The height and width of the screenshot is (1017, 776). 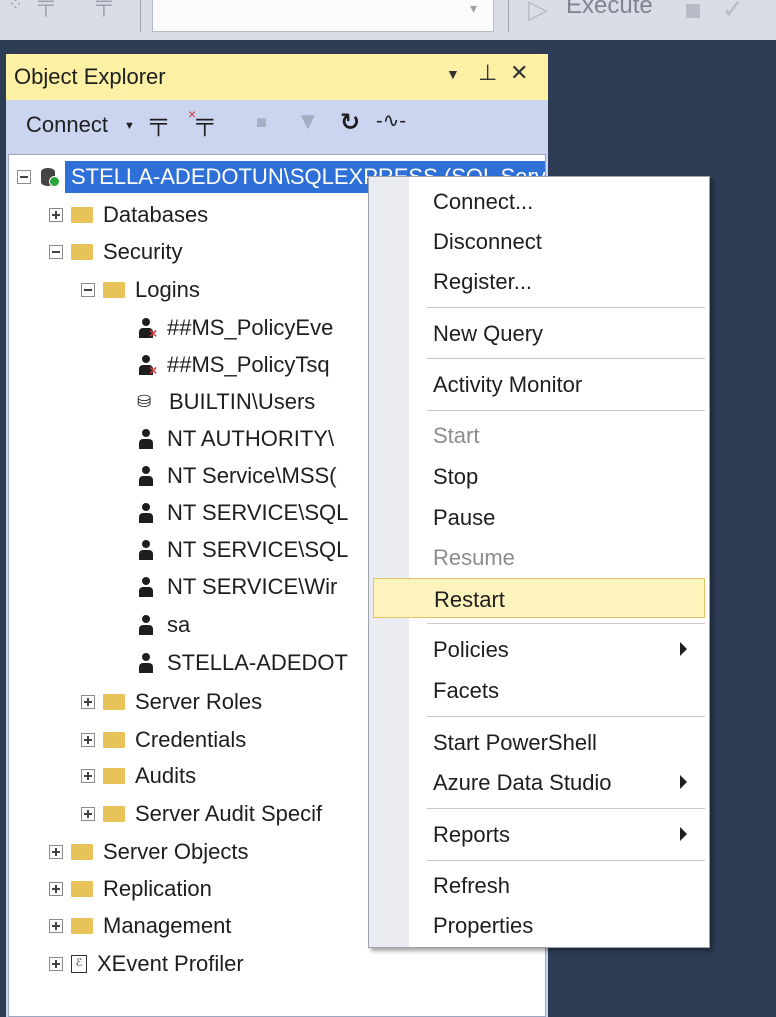 I want to click on menu-item-facets: Facets, so click(x=539, y=690).